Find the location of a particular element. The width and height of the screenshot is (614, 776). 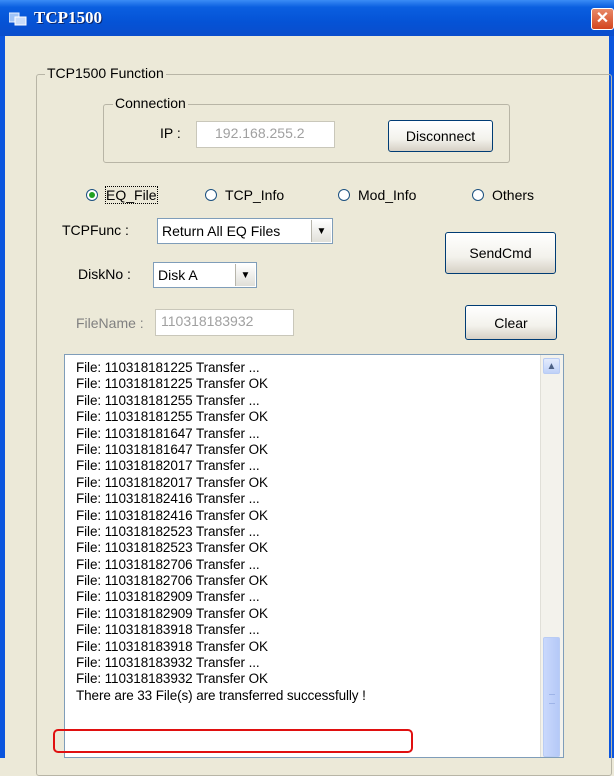

scrollbar-grip is located at coordinates (552, 699).